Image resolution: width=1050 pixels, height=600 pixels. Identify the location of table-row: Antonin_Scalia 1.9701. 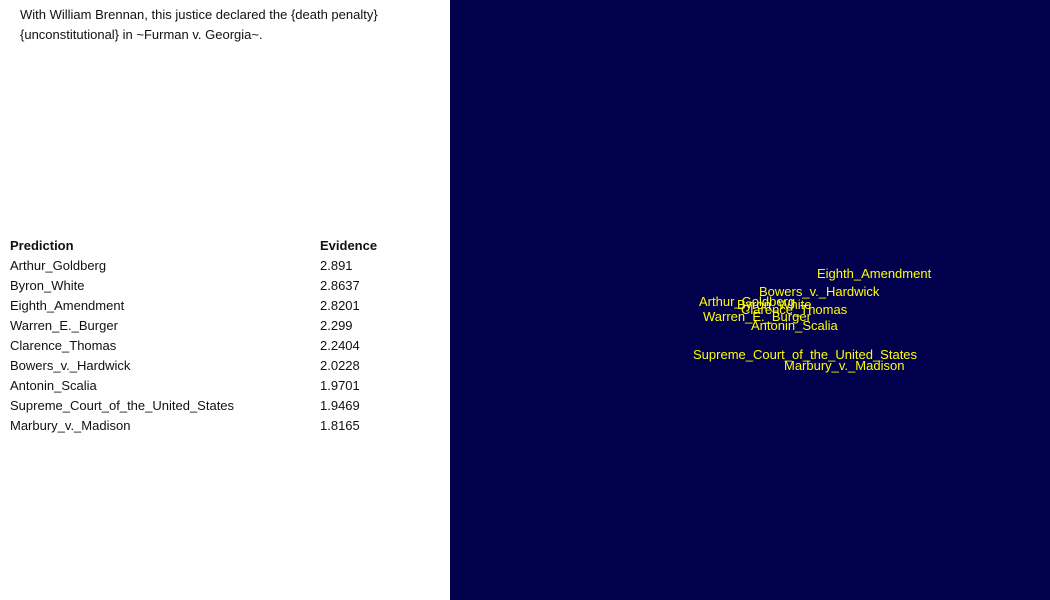
(225, 385).